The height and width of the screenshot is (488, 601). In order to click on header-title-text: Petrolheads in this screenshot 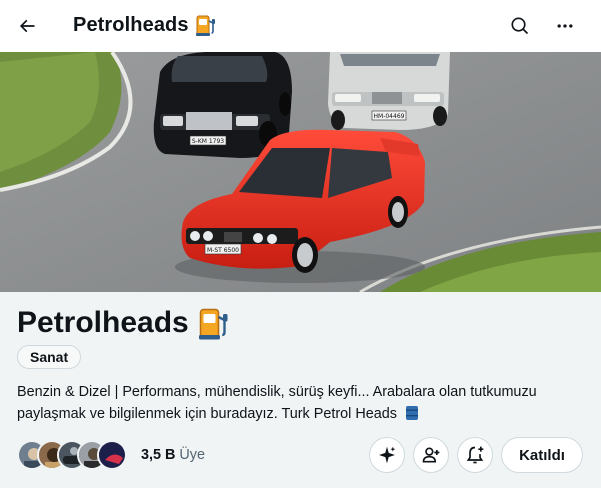, I will do `click(131, 24)`.